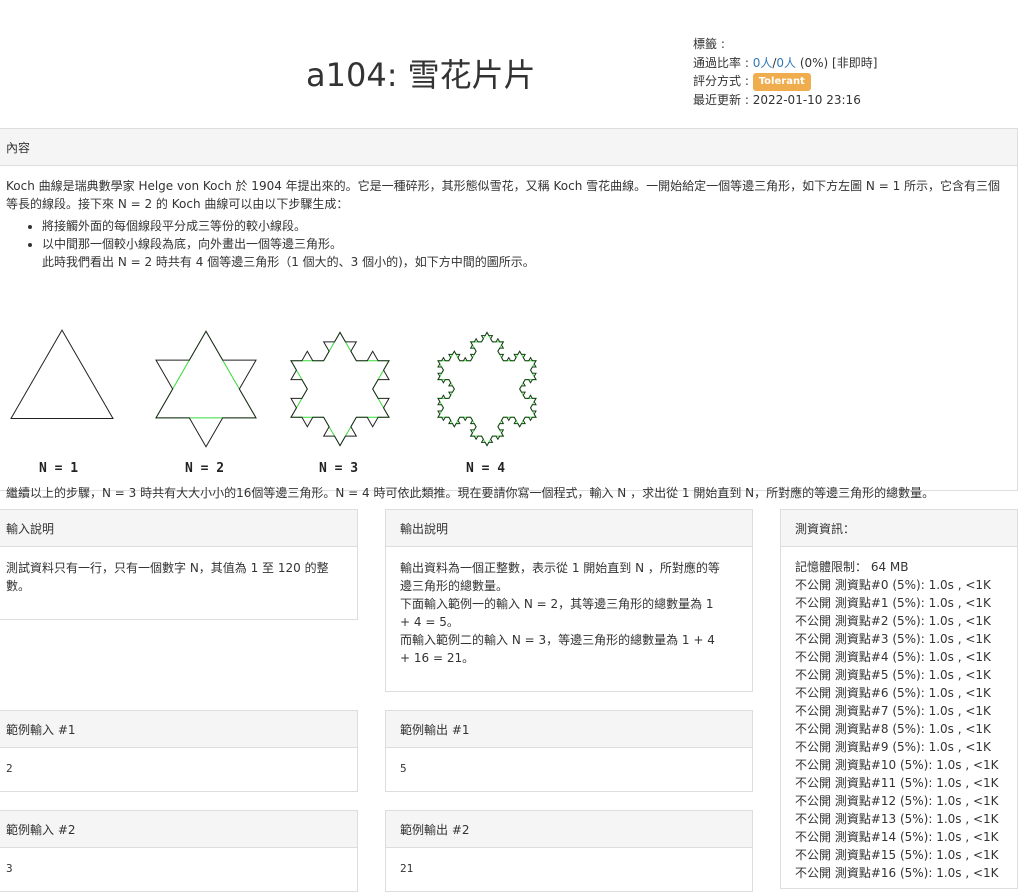  I want to click on testcase-row: 不公開 測資點#1 (5%): 1.0s , <1K, so click(893, 603).